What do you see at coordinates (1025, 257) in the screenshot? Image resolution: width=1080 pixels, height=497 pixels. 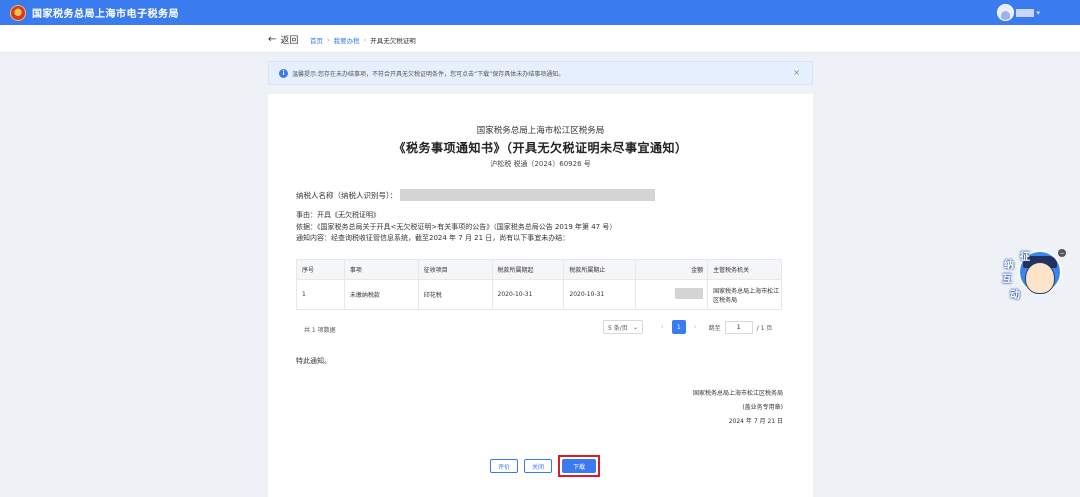 I see `widget-char-1: 征` at bounding box center [1025, 257].